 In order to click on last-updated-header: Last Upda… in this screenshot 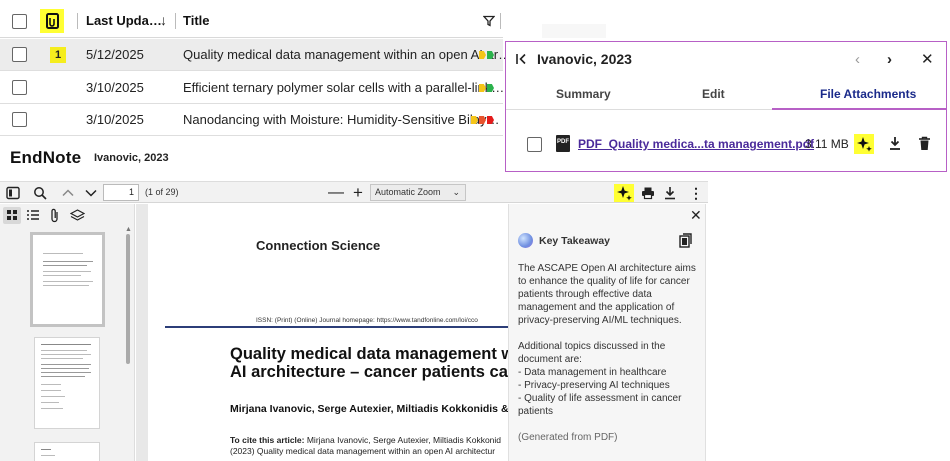, I will do `click(124, 20)`.